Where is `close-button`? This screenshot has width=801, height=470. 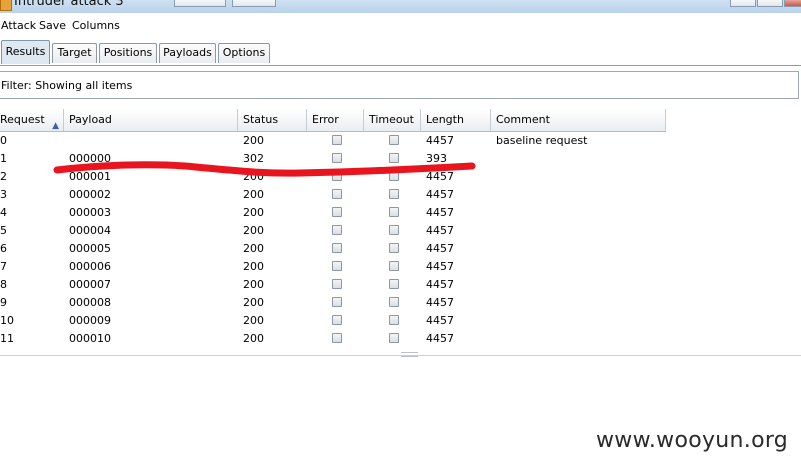
close-button is located at coordinates (792, 3).